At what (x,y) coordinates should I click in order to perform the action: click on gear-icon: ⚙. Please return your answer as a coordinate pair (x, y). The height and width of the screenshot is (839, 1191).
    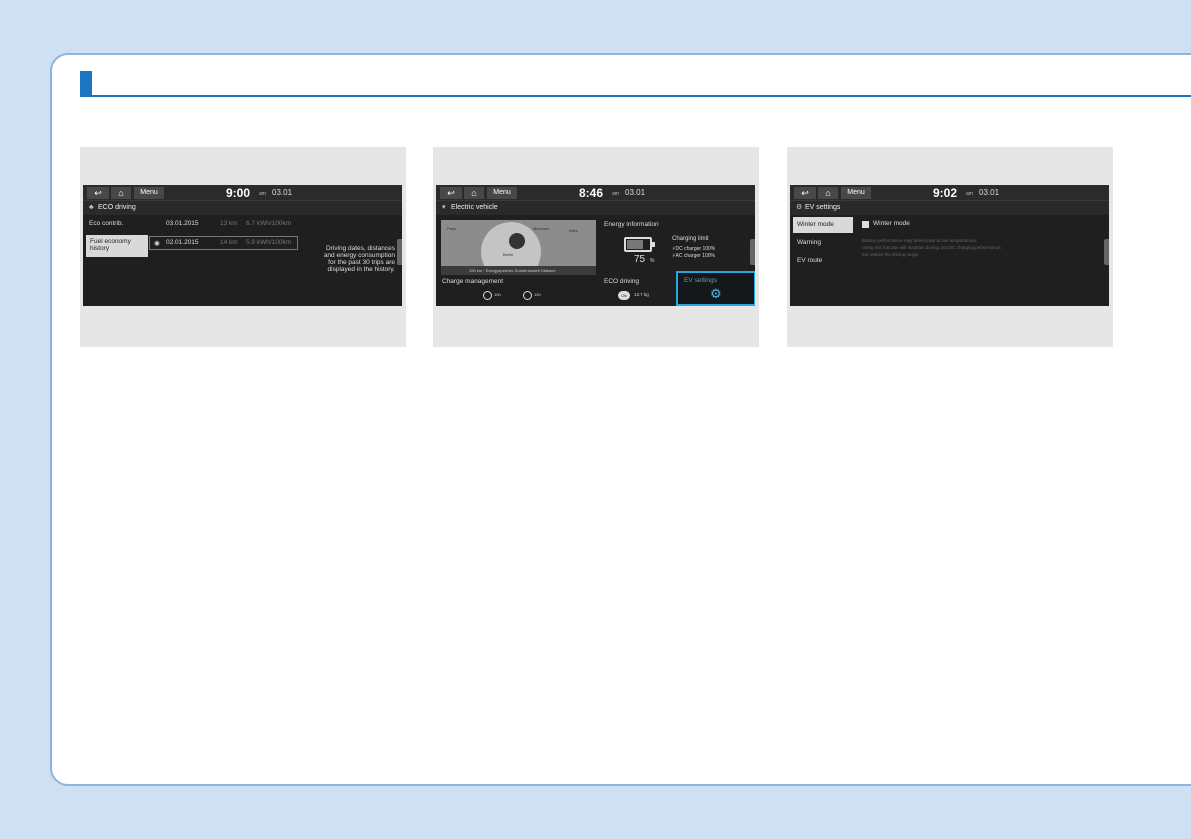
    Looking at the image, I should click on (716, 293).